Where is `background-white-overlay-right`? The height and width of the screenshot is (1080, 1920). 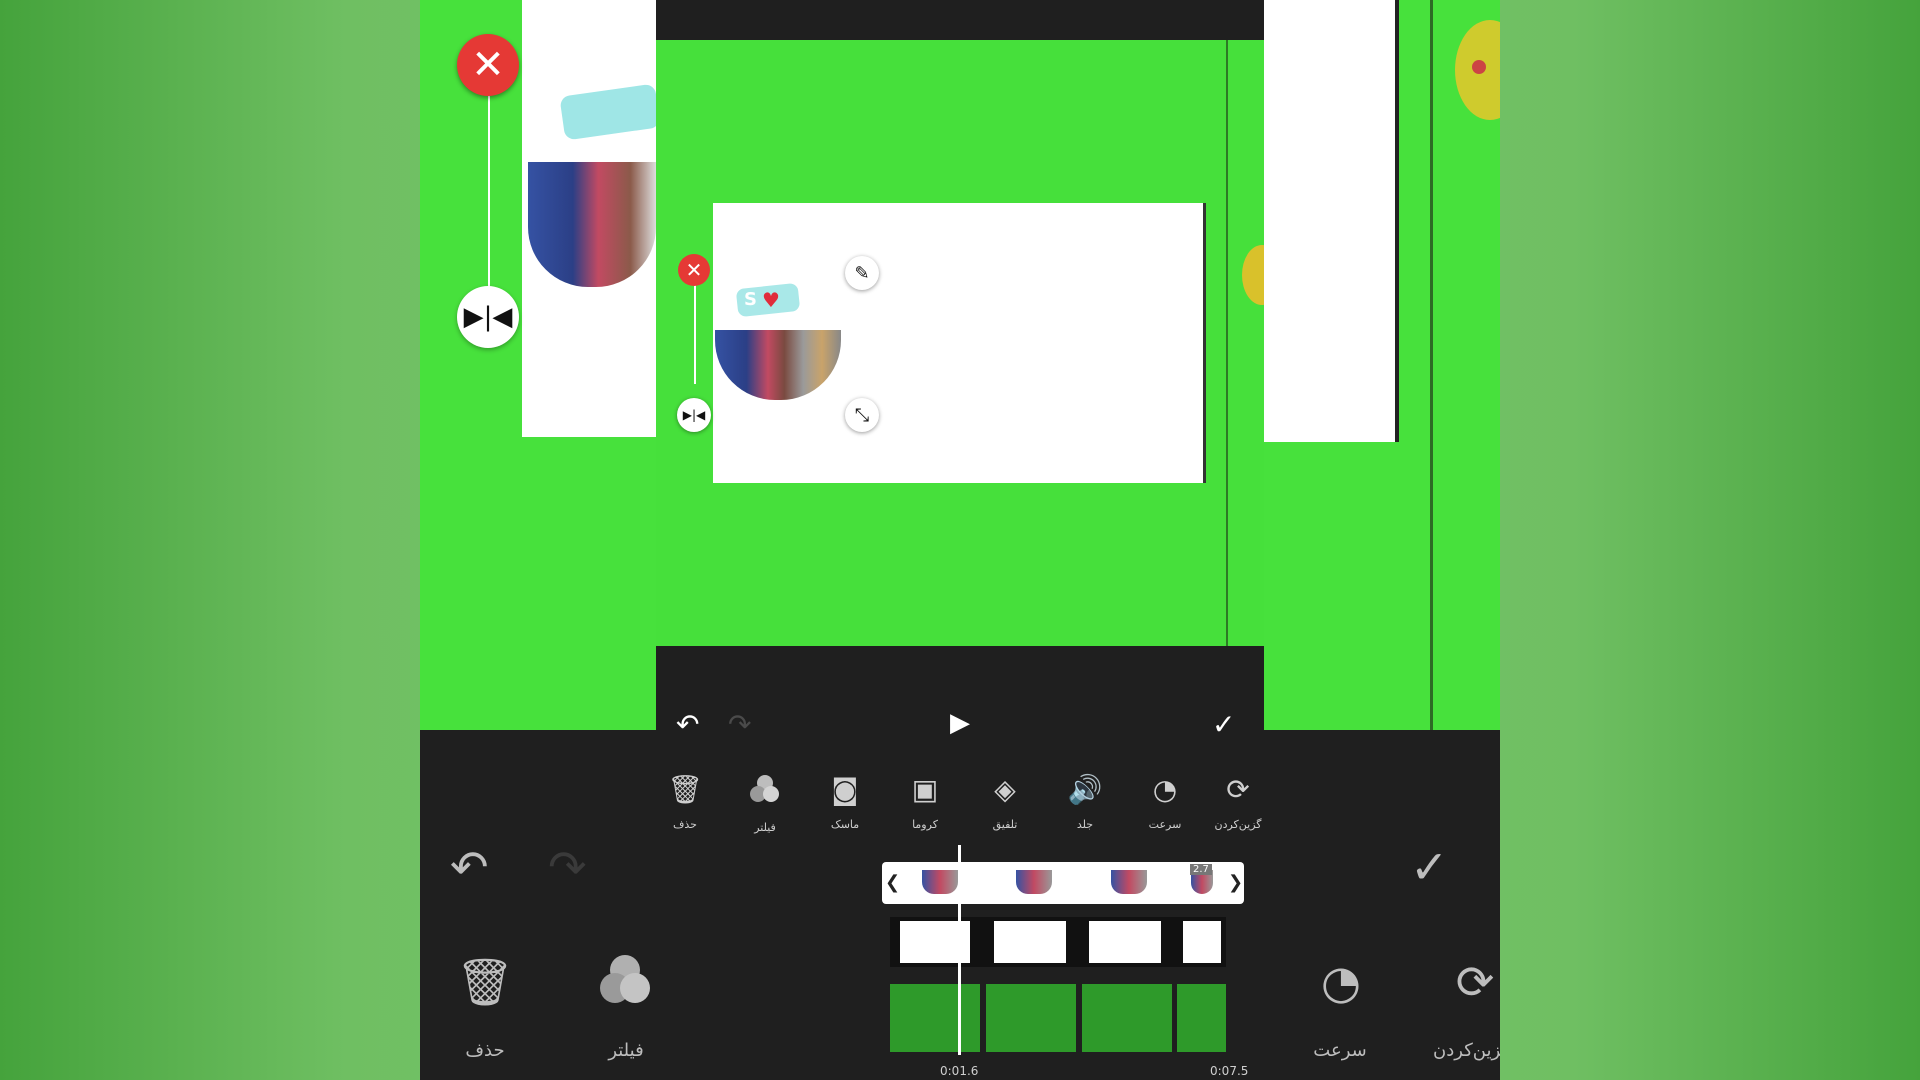
background-white-overlay-right is located at coordinates (1331, 221).